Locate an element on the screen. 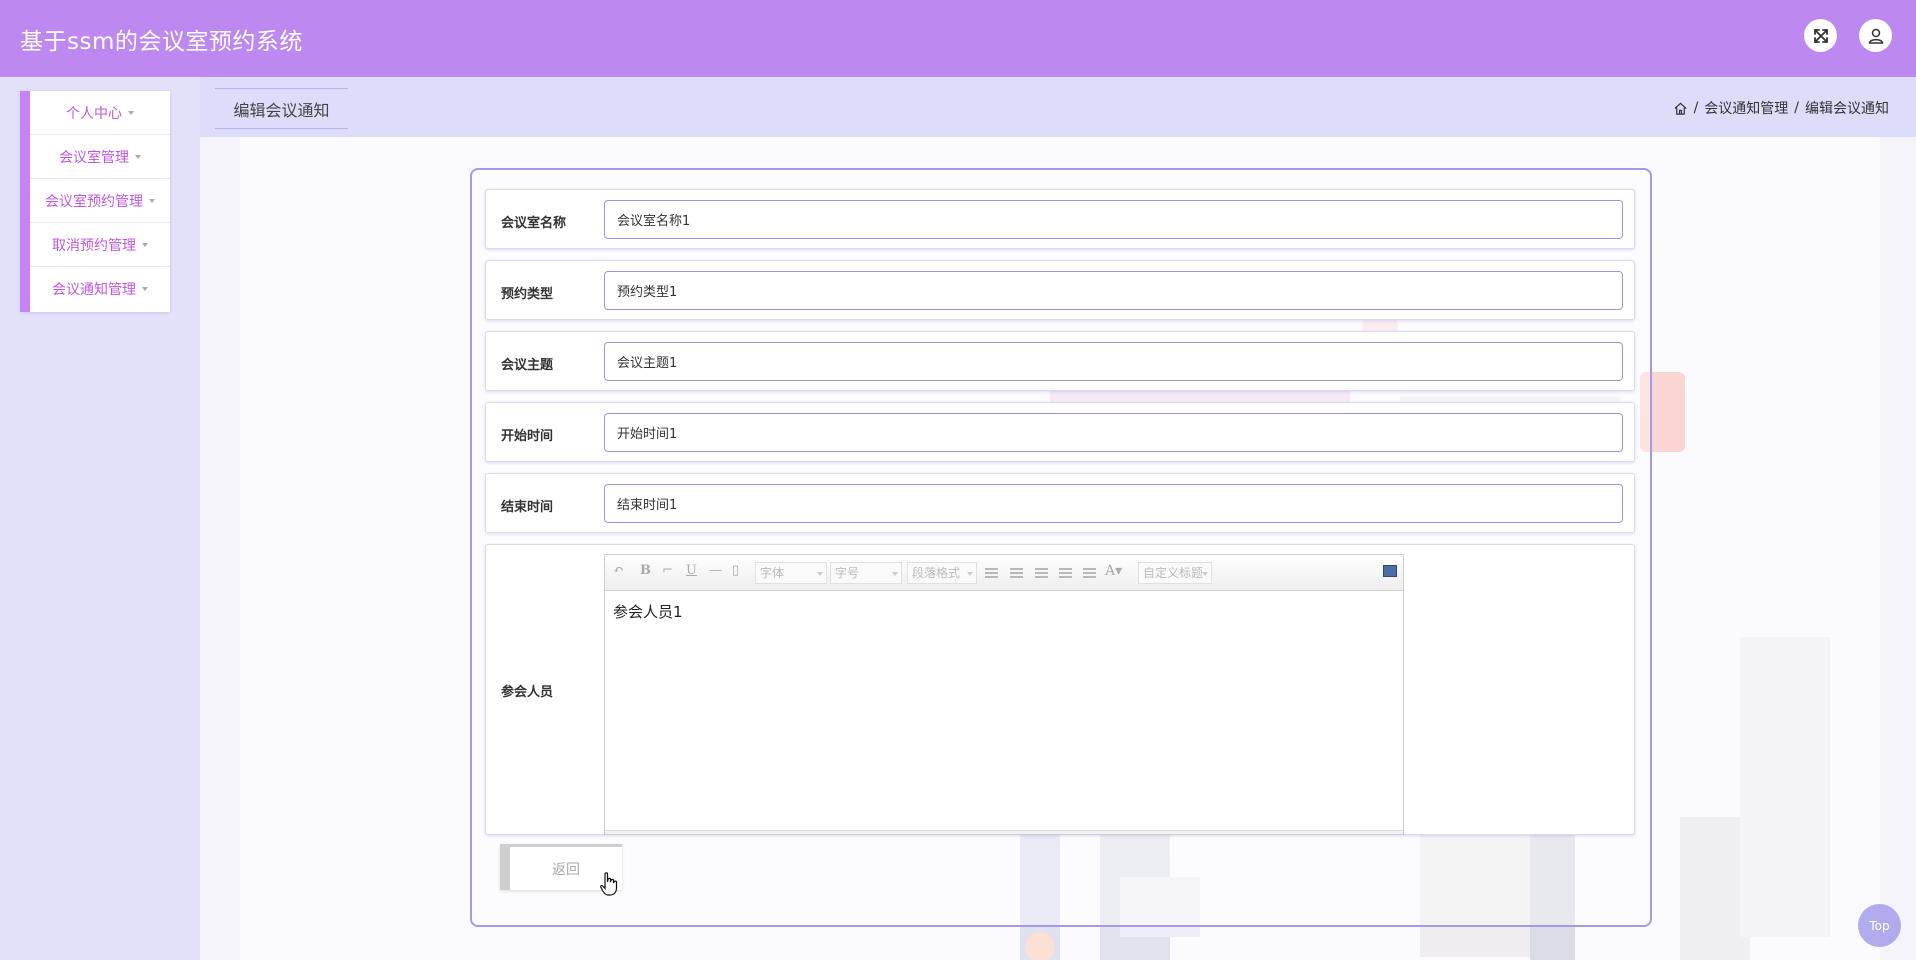  fullscreen-button is located at coordinates (1820, 35).